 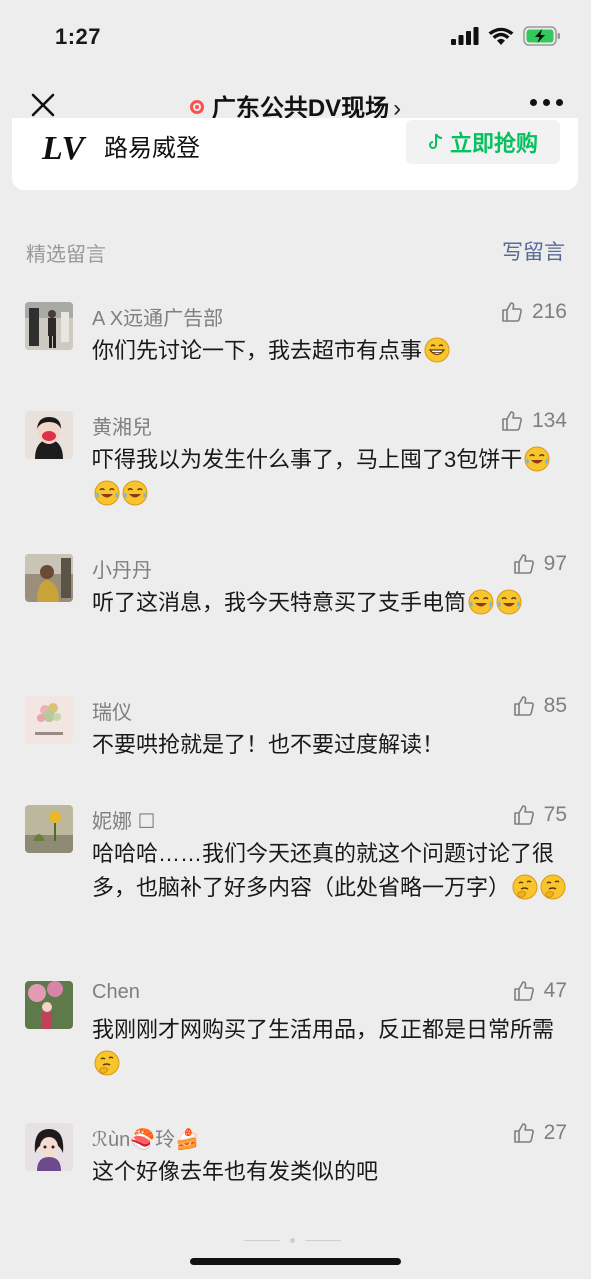 I want to click on douyin-icon, so click(x=436, y=141).